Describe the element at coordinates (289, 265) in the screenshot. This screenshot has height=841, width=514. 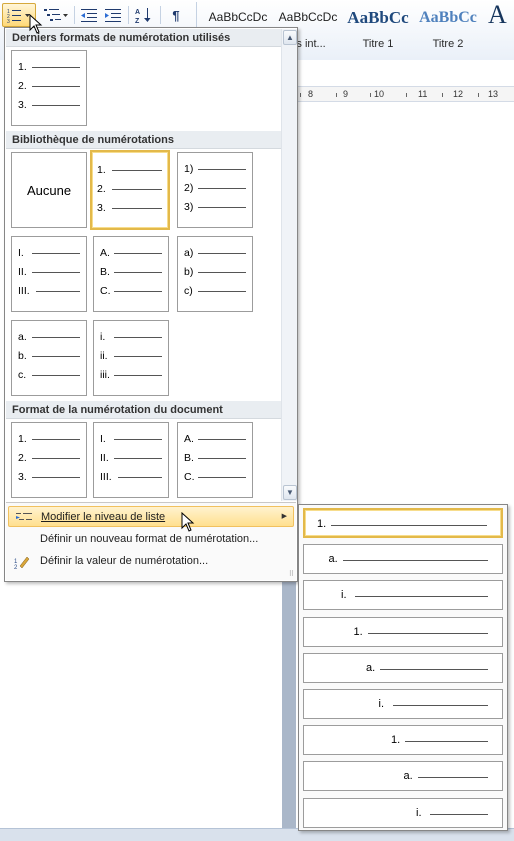
I see `gallery-scrollbar: ▲ ▼` at that location.